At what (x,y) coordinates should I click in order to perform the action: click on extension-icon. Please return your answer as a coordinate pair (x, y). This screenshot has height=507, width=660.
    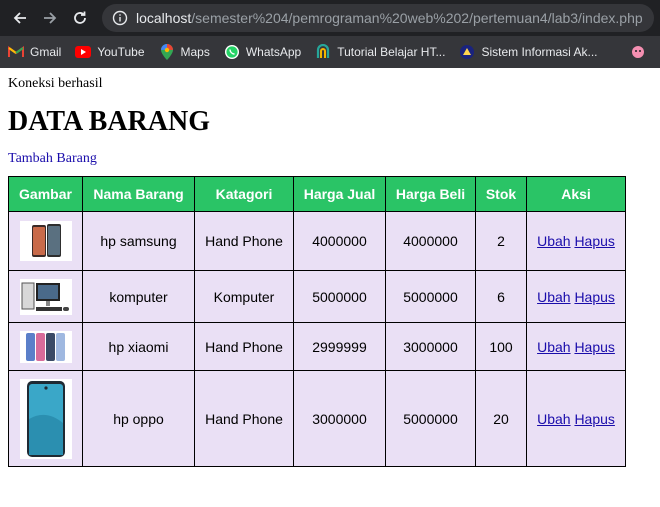
    Looking at the image, I should click on (638, 52).